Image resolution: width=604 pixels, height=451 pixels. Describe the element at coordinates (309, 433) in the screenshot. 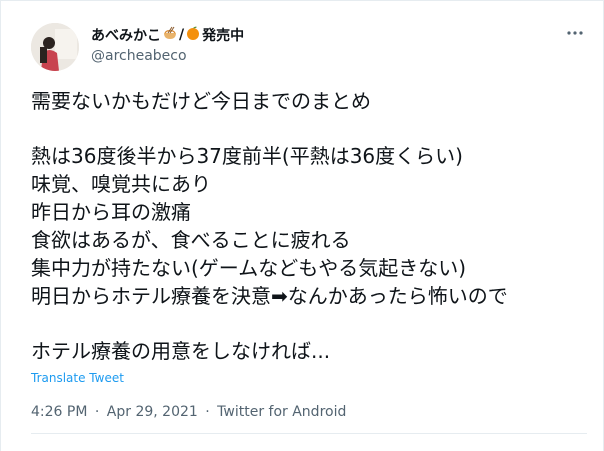

I see `divider` at that location.